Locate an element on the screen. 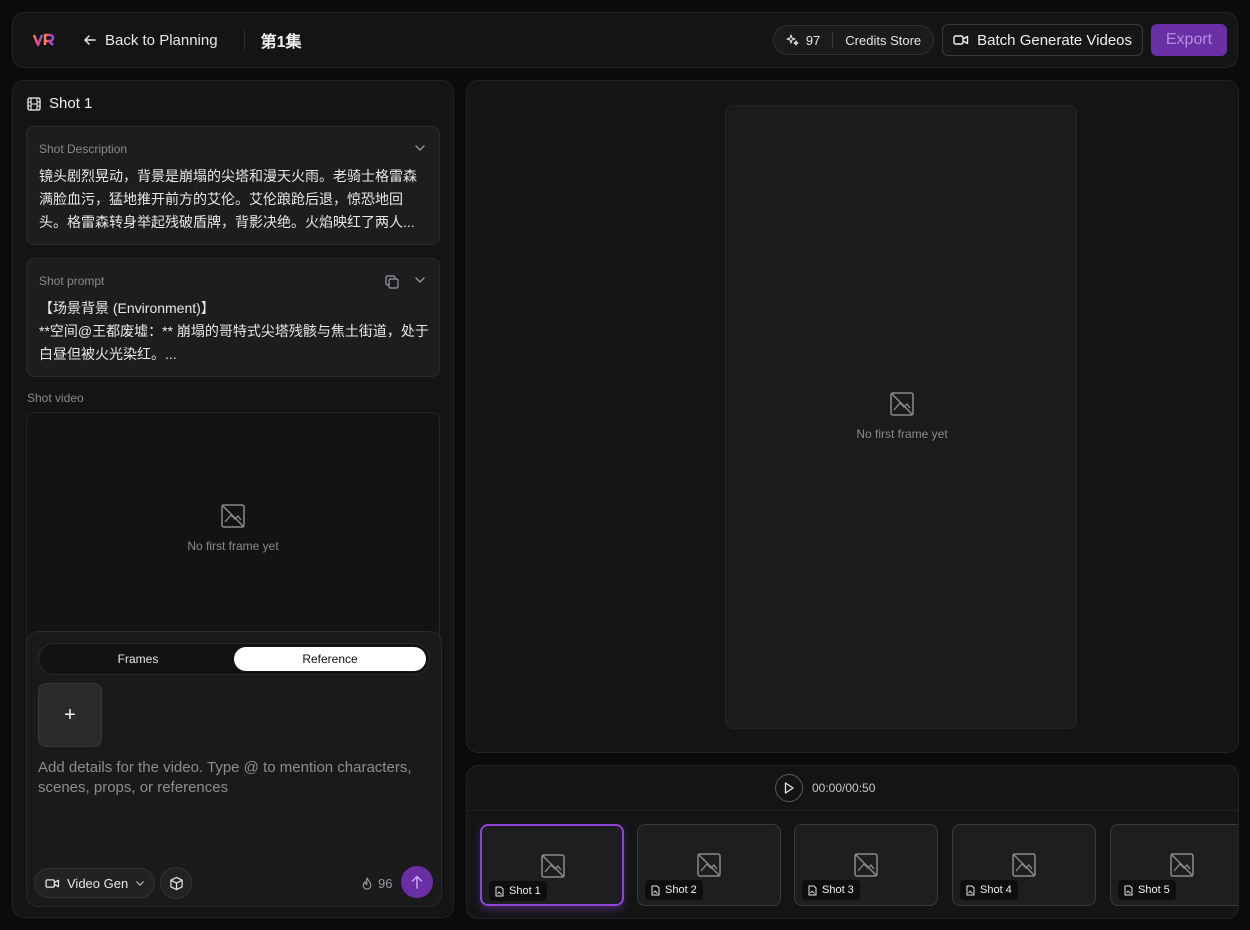 The width and height of the screenshot is (1250, 930). shot-tag: Shot 1 is located at coordinates (518, 891).